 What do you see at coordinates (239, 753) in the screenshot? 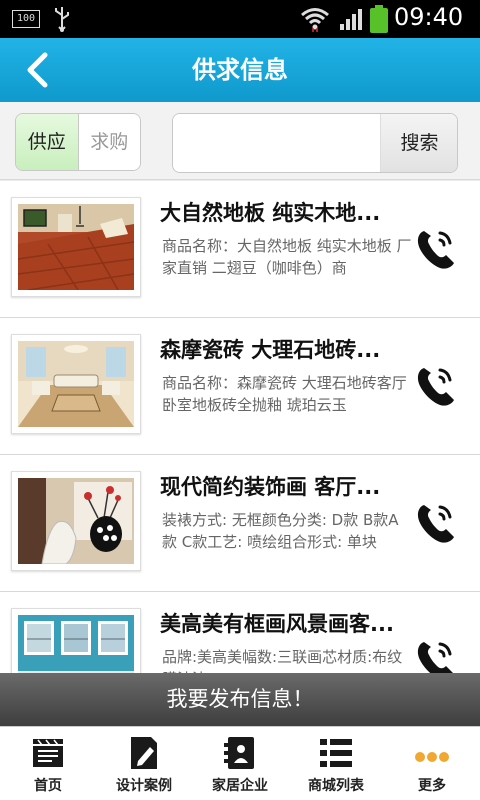
I see `company-icon` at bounding box center [239, 753].